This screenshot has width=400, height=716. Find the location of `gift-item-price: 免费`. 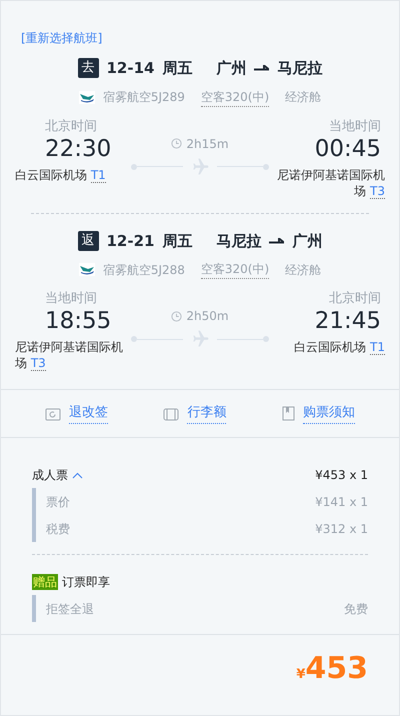

gift-item-price: 免费 is located at coordinates (356, 609).